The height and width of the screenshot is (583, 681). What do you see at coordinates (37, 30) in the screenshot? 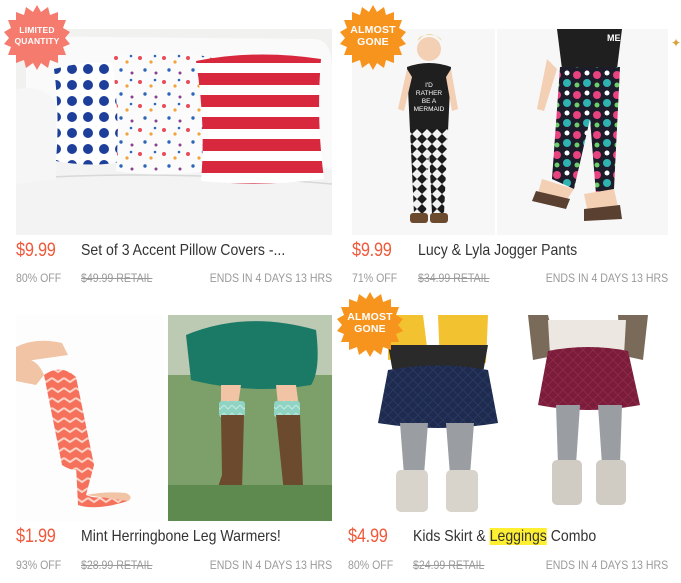
I see `badge-line-1: LIMITED` at bounding box center [37, 30].